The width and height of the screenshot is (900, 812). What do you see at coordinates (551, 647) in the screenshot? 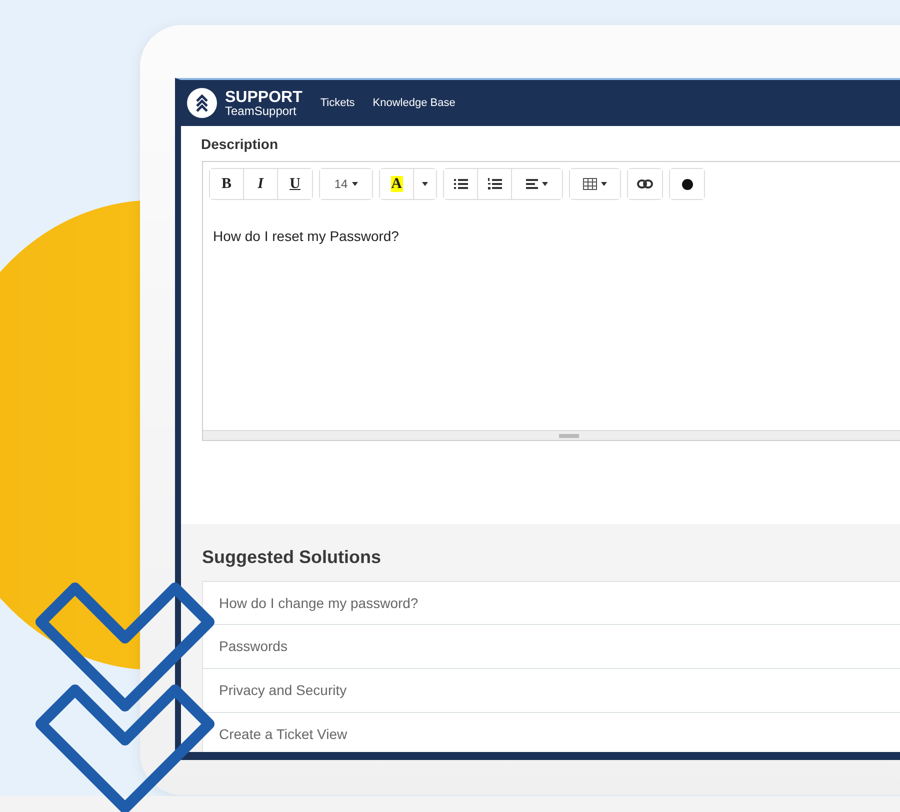
I see `solution-link: Passwords` at bounding box center [551, 647].